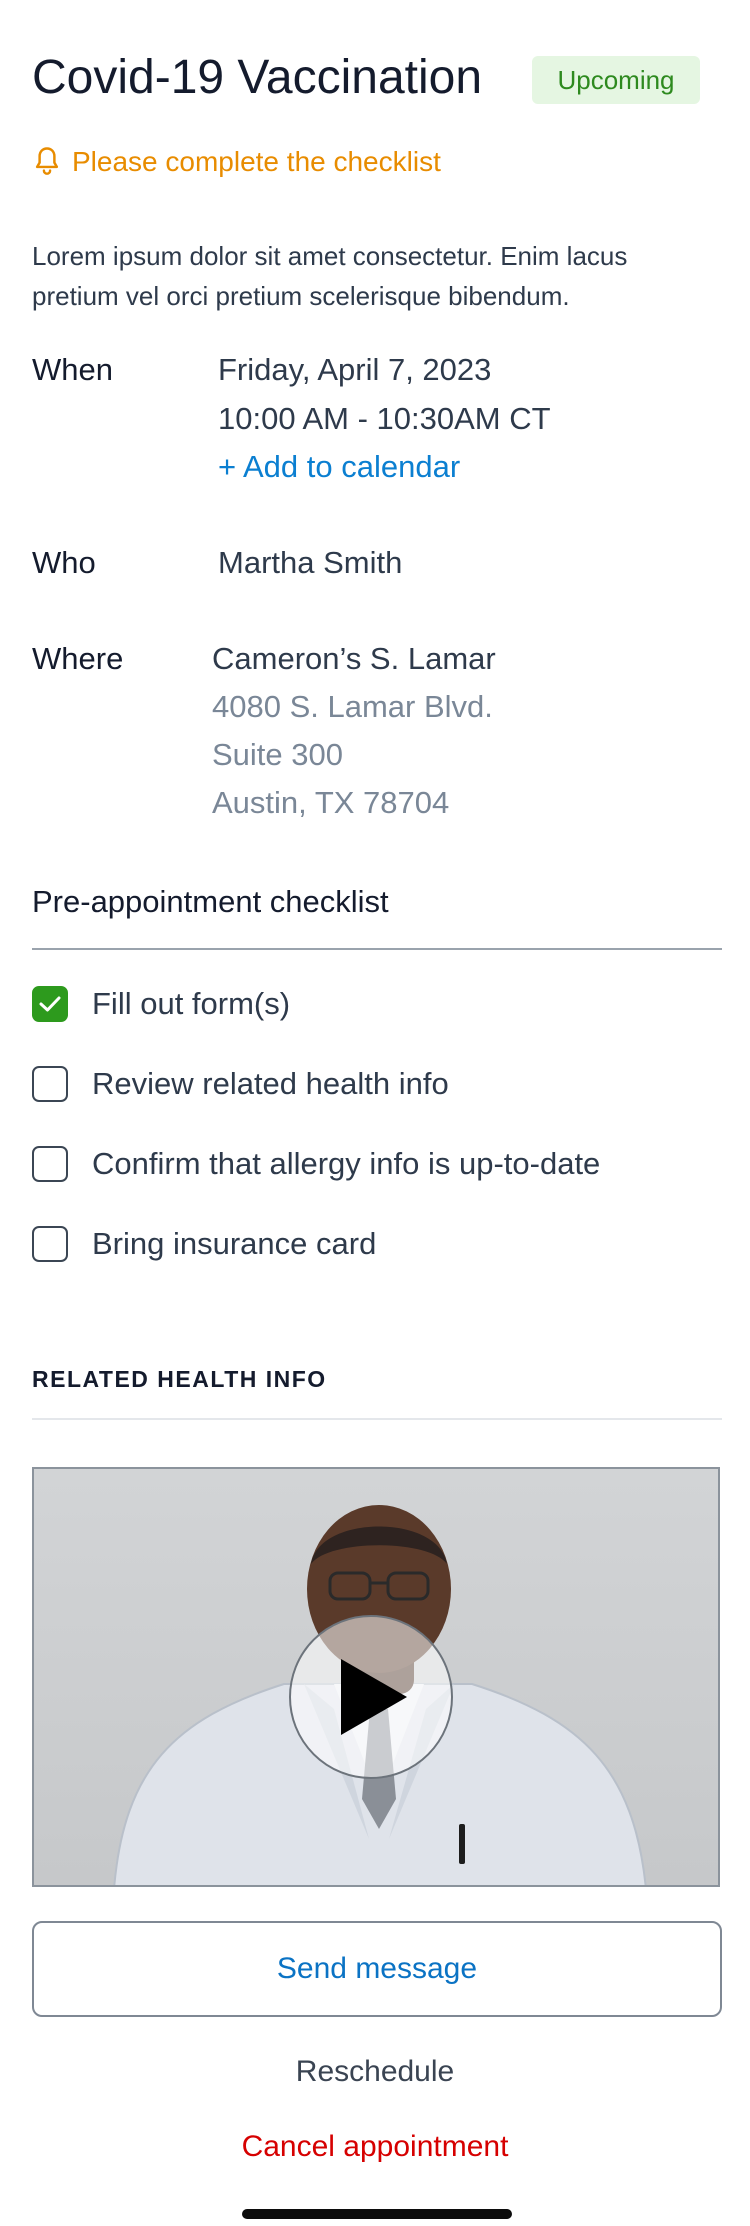 The height and width of the screenshot is (2226, 750). Describe the element at coordinates (377, 1969) in the screenshot. I see `send-message-button: Send message` at that location.